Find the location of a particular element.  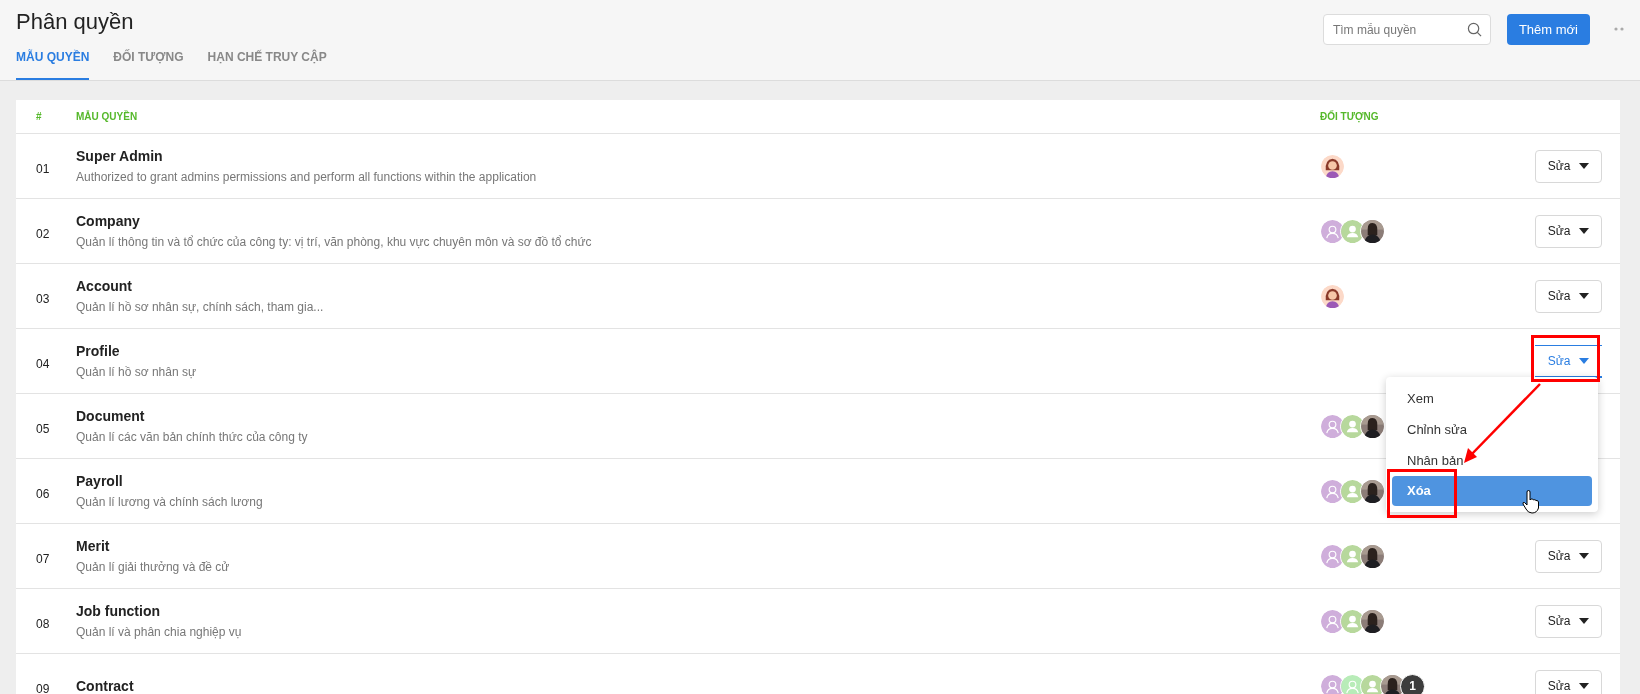

page-title: Phân quyền is located at coordinates (75, 22).